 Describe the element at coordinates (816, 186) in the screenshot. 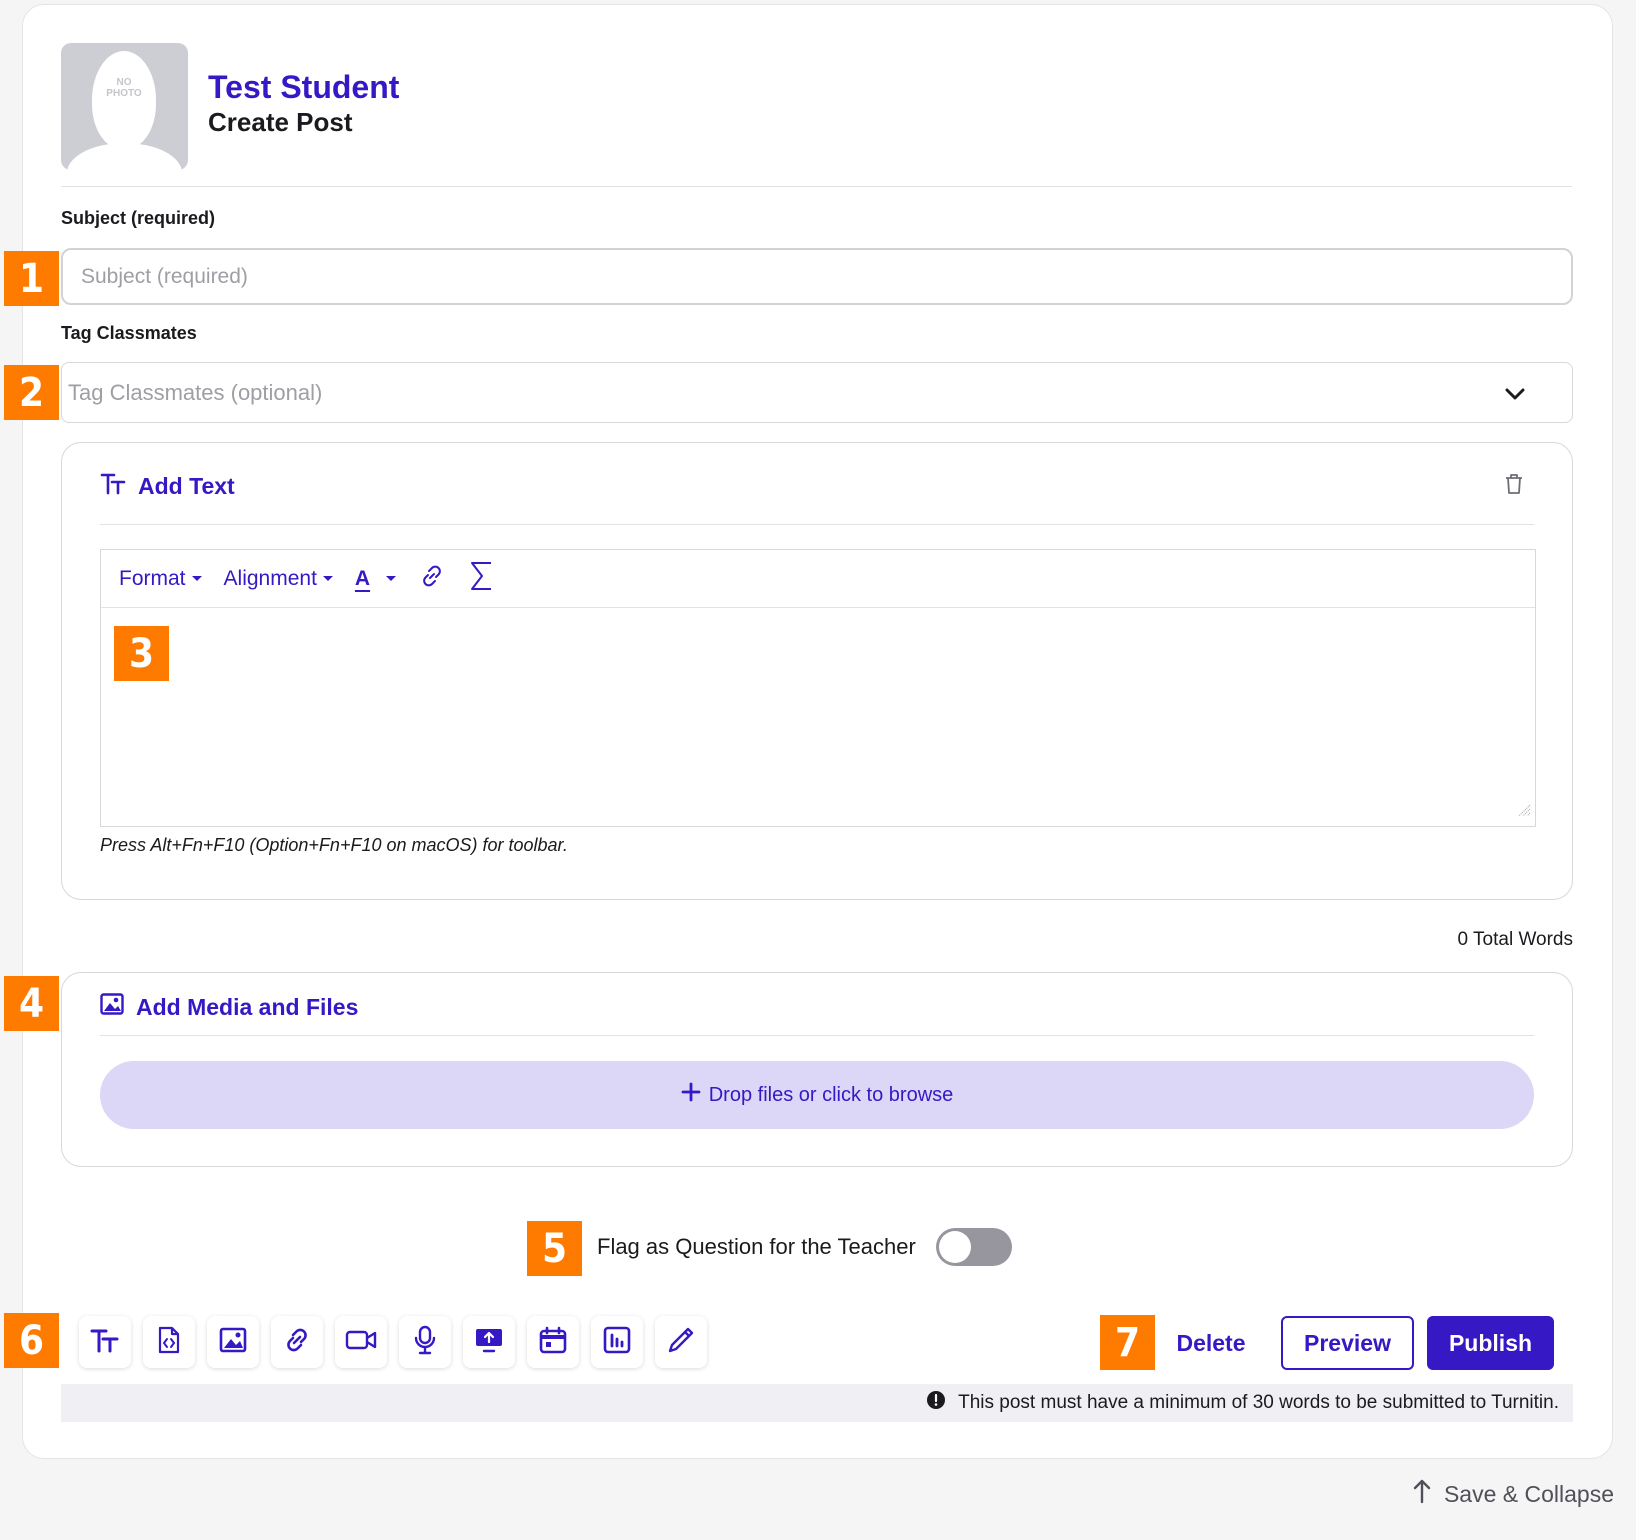

I see `header-divider` at that location.